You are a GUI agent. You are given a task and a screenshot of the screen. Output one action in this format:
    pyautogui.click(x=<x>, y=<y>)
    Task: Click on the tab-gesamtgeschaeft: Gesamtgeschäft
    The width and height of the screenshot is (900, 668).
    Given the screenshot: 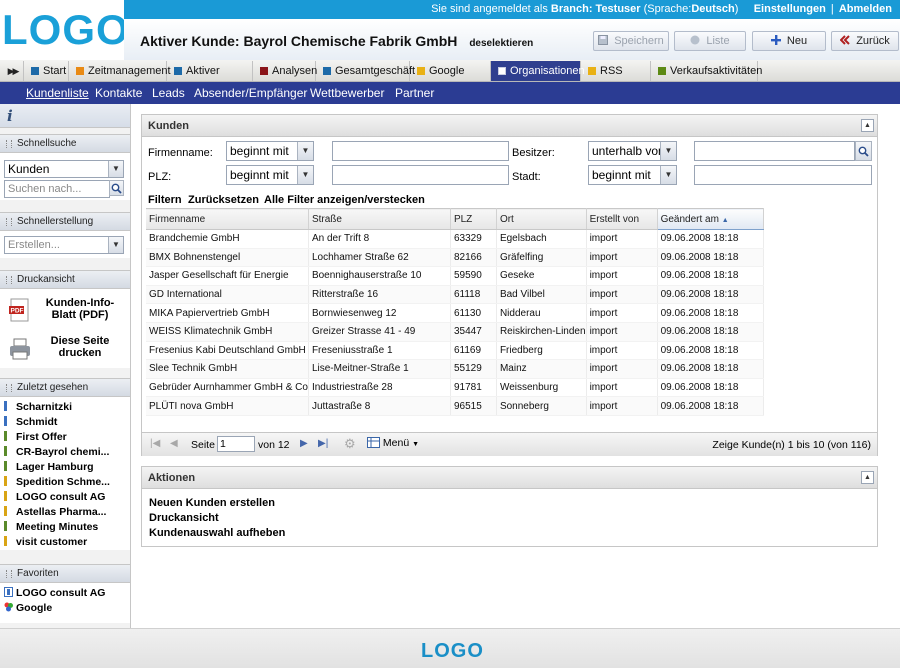 What is the action you would take?
    pyautogui.click(x=365, y=71)
    